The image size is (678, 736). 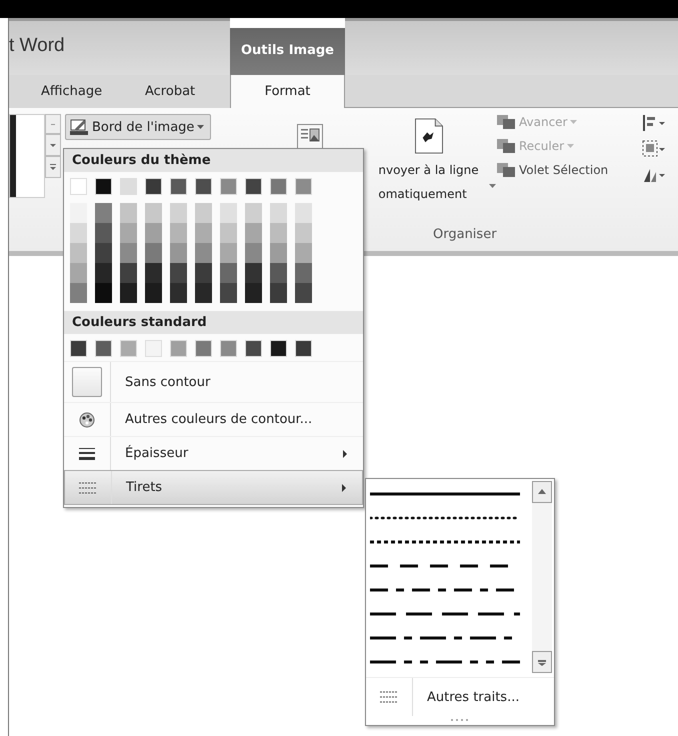 What do you see at coordinates (171, 91) in the screenshot?
I see `ribbon-tab: Acrobat` at bounding box center [171, 91].